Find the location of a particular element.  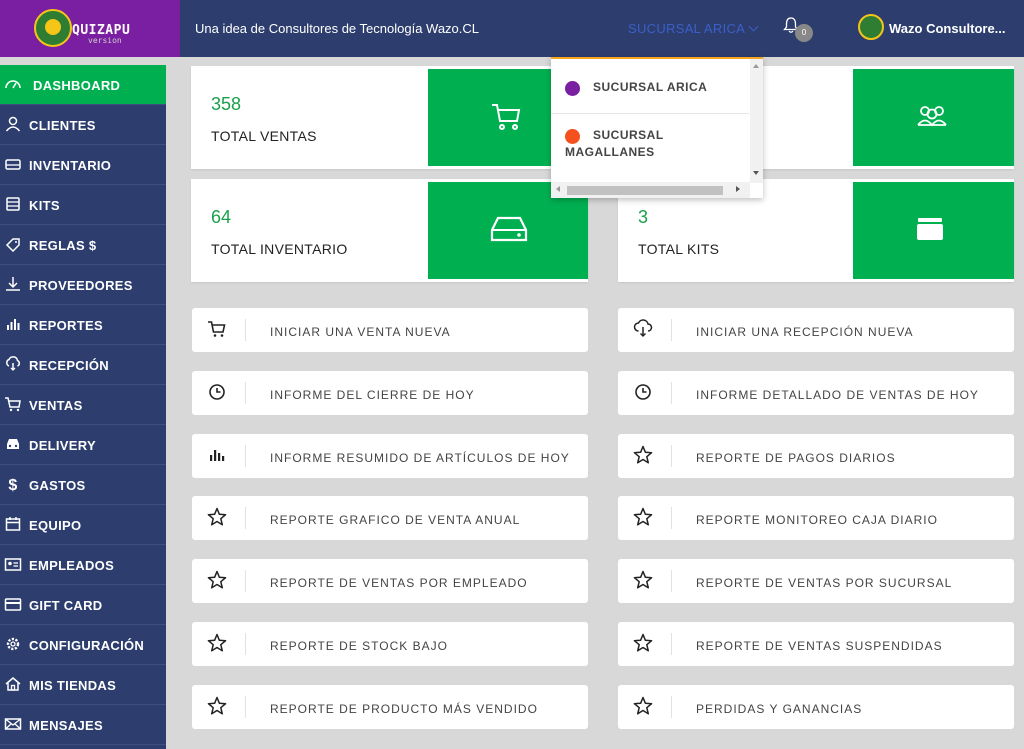

action-button: REPORTE DE VENTAS SUSPENDIDAS is located at coordinates (816, 644).